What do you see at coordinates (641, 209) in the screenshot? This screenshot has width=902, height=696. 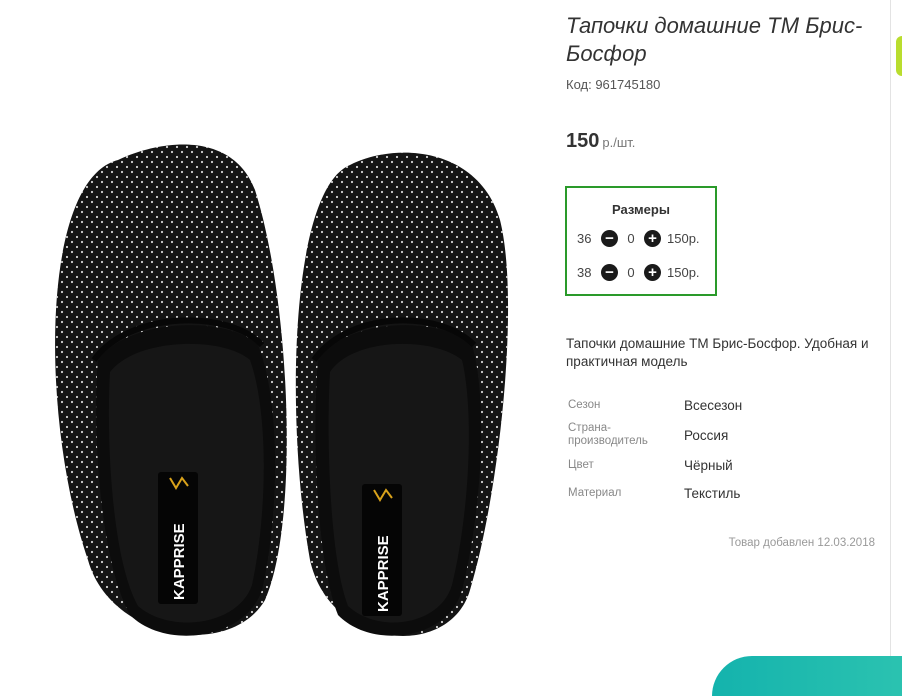 I see `sizes-title: Размеры` at bounding box center [641, 209].